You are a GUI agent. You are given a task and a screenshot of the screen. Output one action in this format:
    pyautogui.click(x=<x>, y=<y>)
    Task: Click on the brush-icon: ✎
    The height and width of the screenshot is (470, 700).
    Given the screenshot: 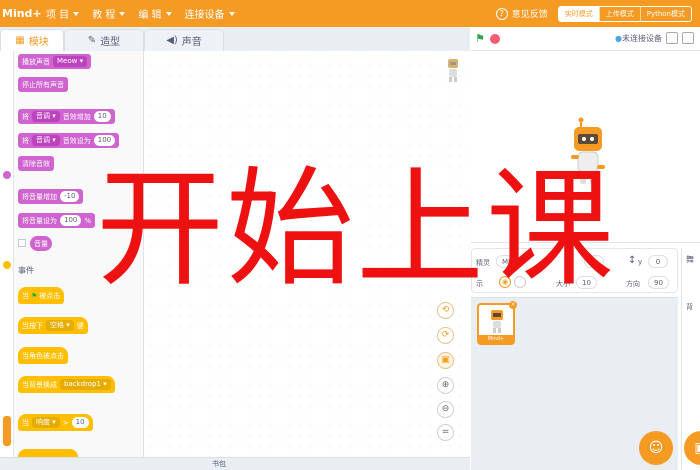 What is the action you would take?
    pyautogui.click(x=92, y=40)
    